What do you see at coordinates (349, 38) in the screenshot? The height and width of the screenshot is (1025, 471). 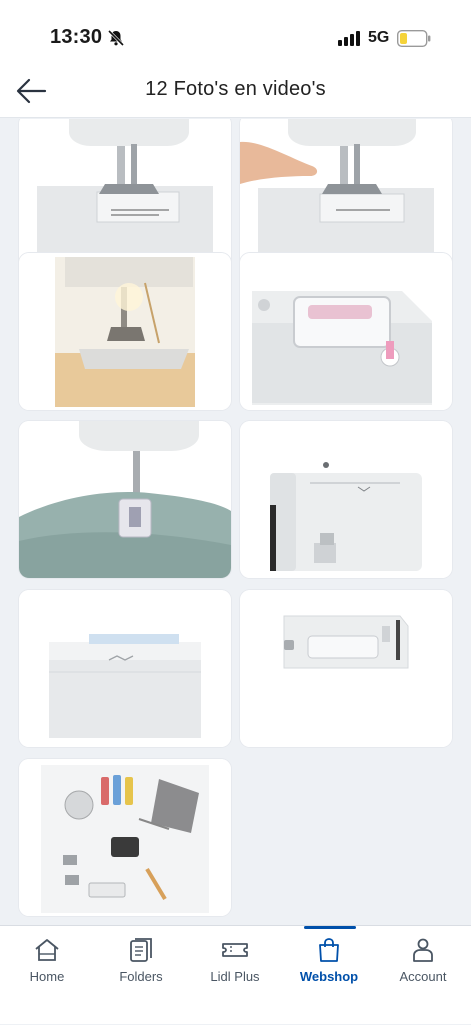 I see `signal-icon` at bounding box center [349, 38].